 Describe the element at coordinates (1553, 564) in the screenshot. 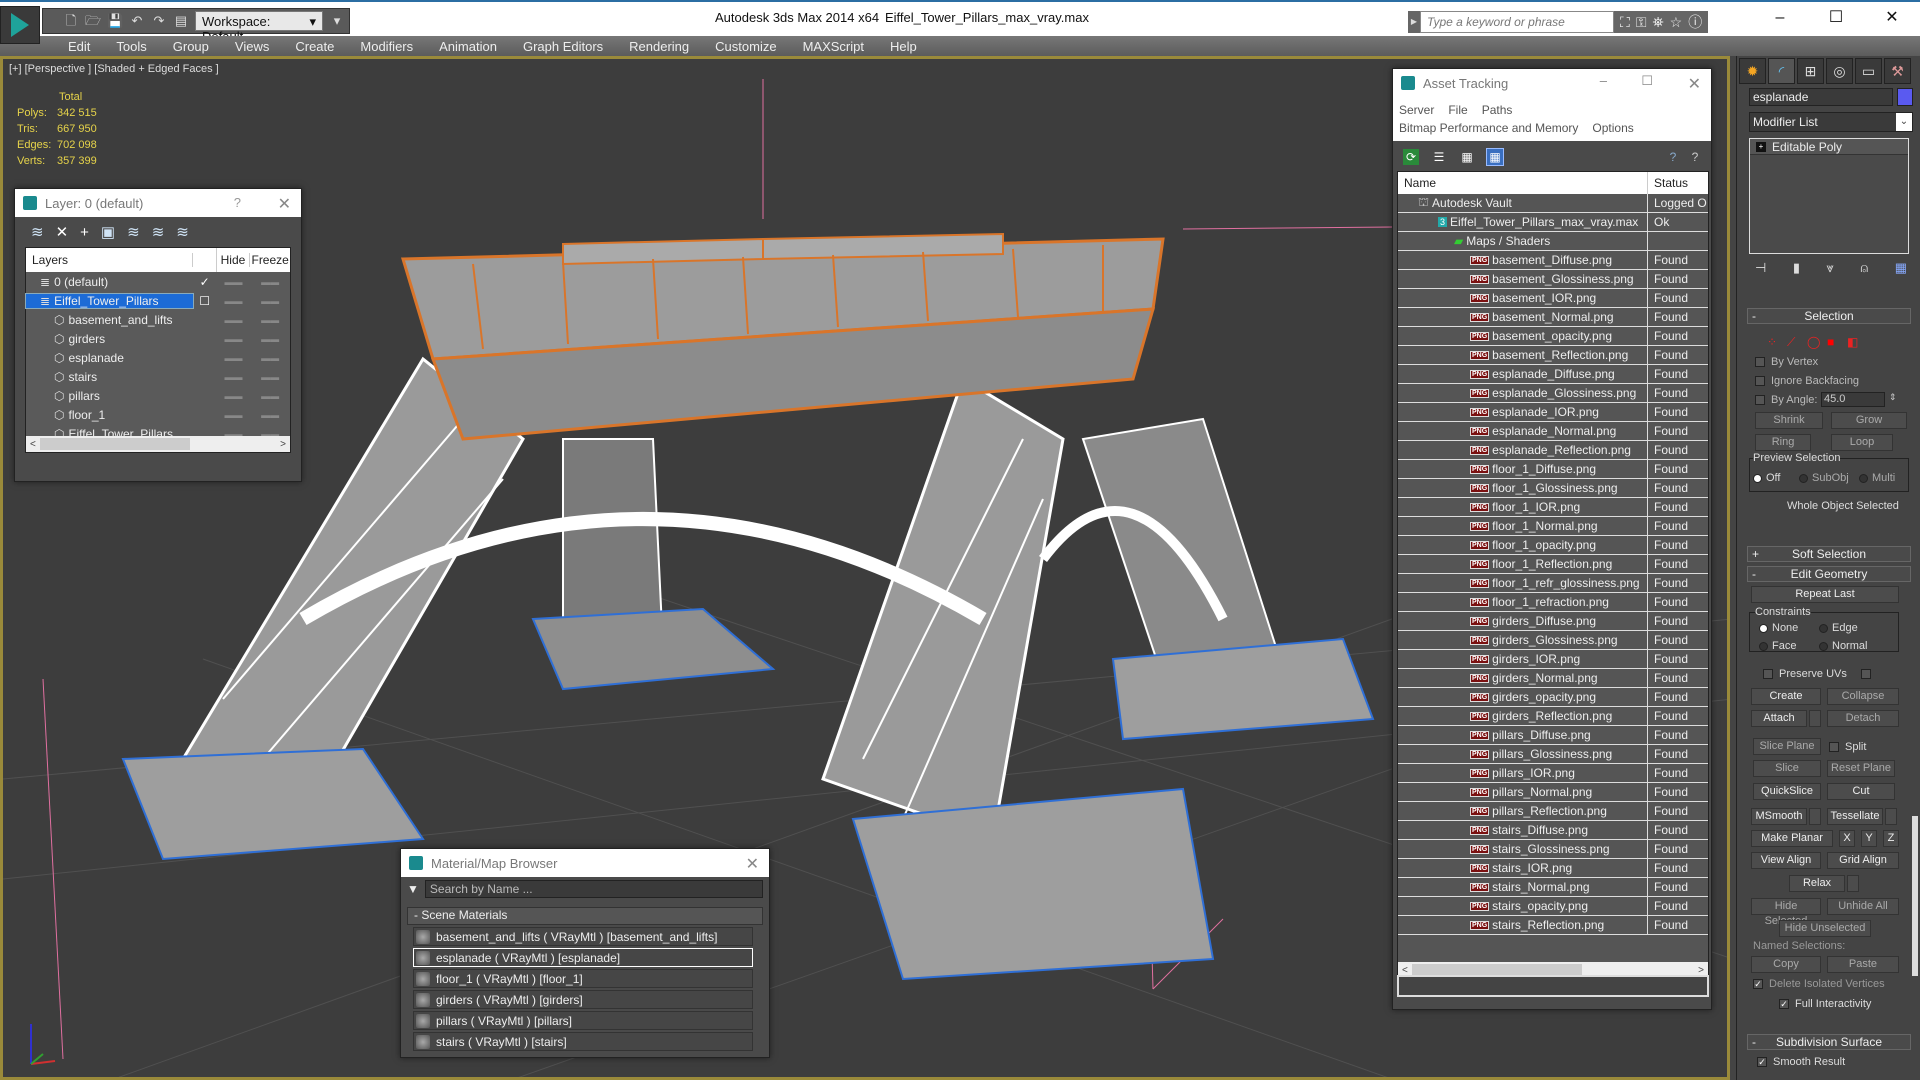

I see `asset-row: PNG floor_1_Reflection.png Found` at that location.